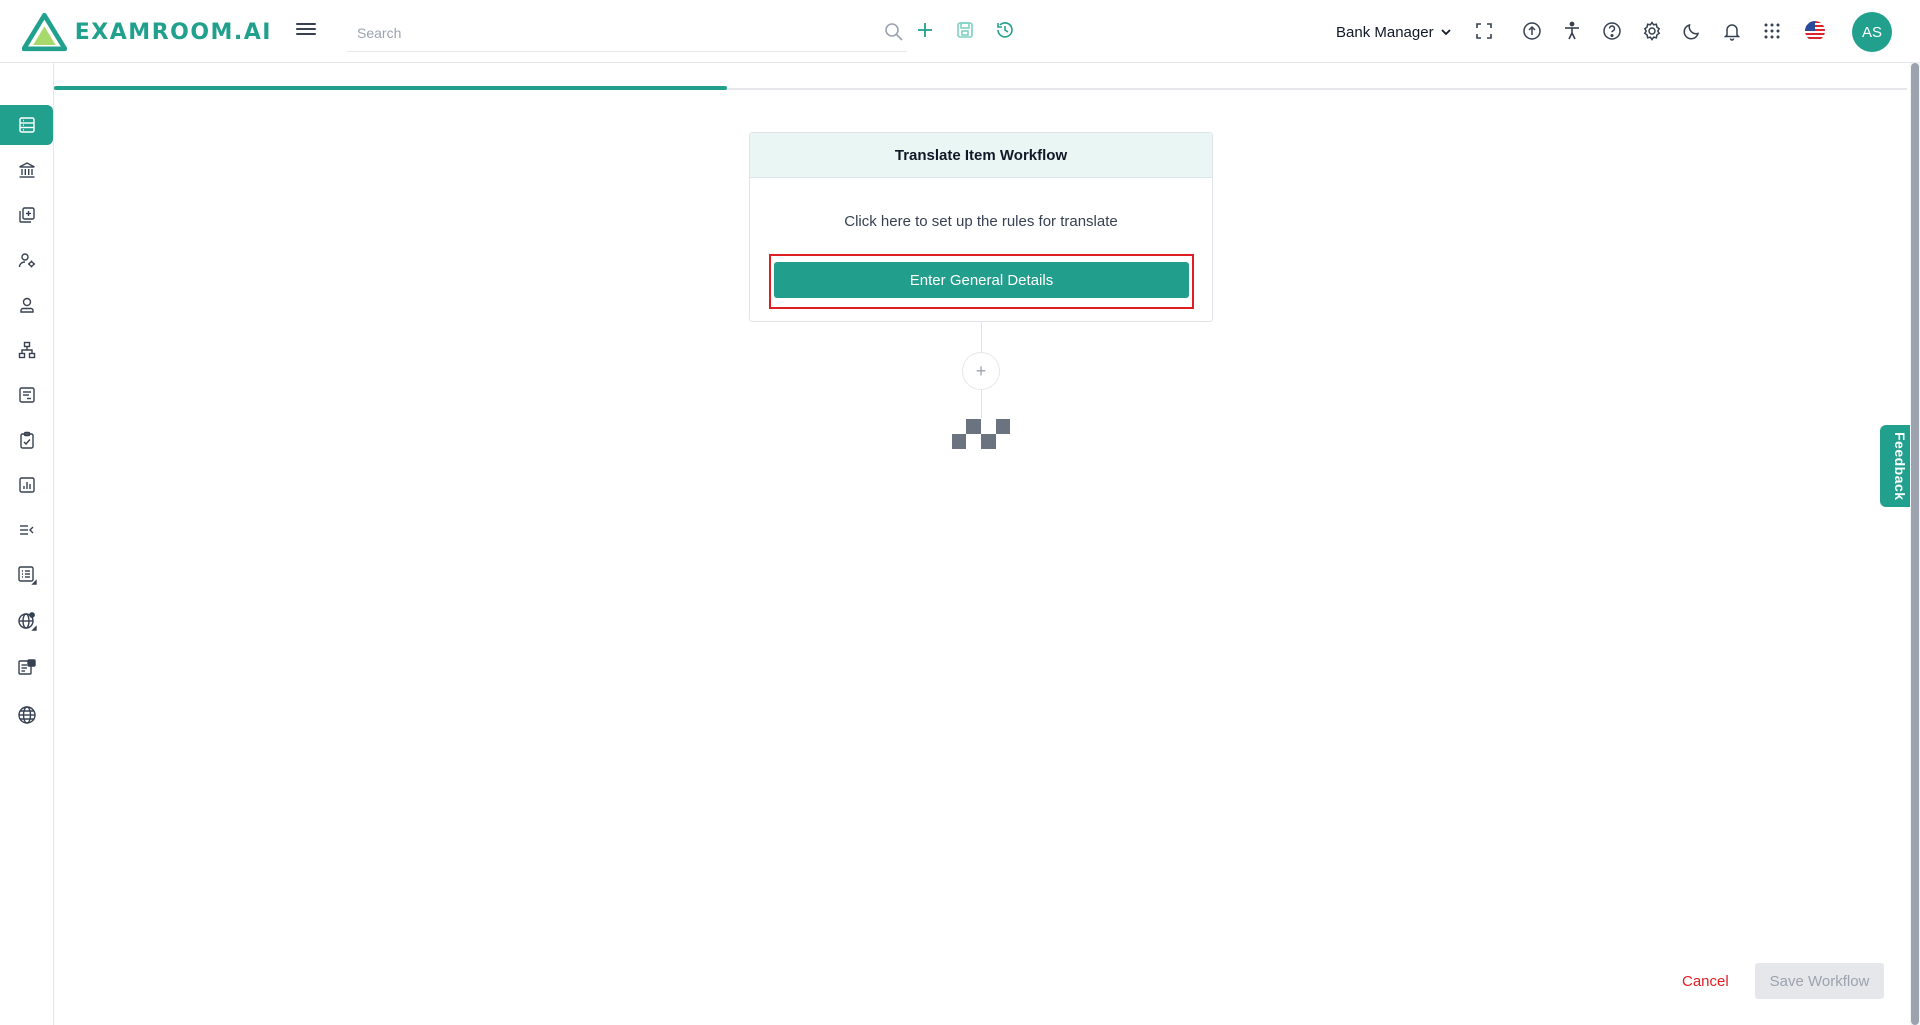  I want to click on save-icon, so click(965, 30).